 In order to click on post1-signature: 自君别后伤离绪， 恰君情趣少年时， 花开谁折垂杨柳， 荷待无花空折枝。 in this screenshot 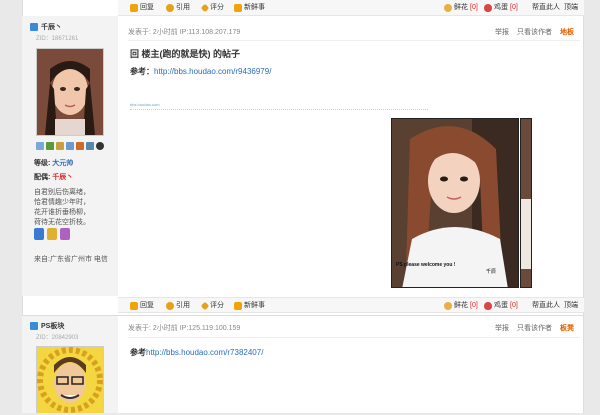, I will do `click(62, 207)`.